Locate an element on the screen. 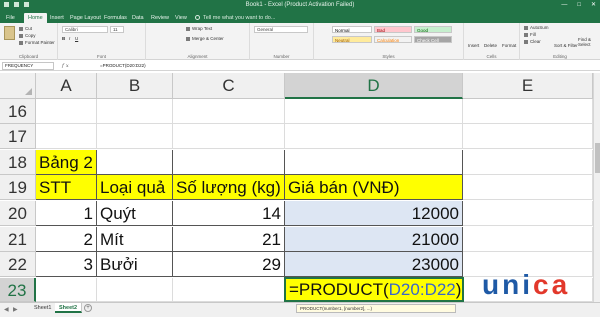  cell-d20: 12000 is located at coordinates (374, 213).